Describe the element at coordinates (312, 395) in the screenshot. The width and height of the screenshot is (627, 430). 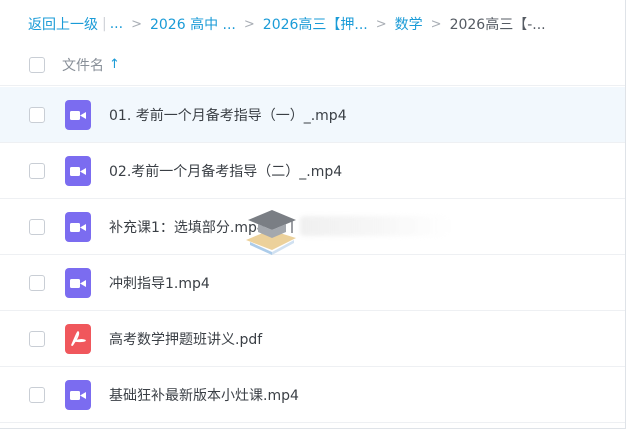
I see `file-row: 基础狂补最新版本小灶课.mp4` at that location.